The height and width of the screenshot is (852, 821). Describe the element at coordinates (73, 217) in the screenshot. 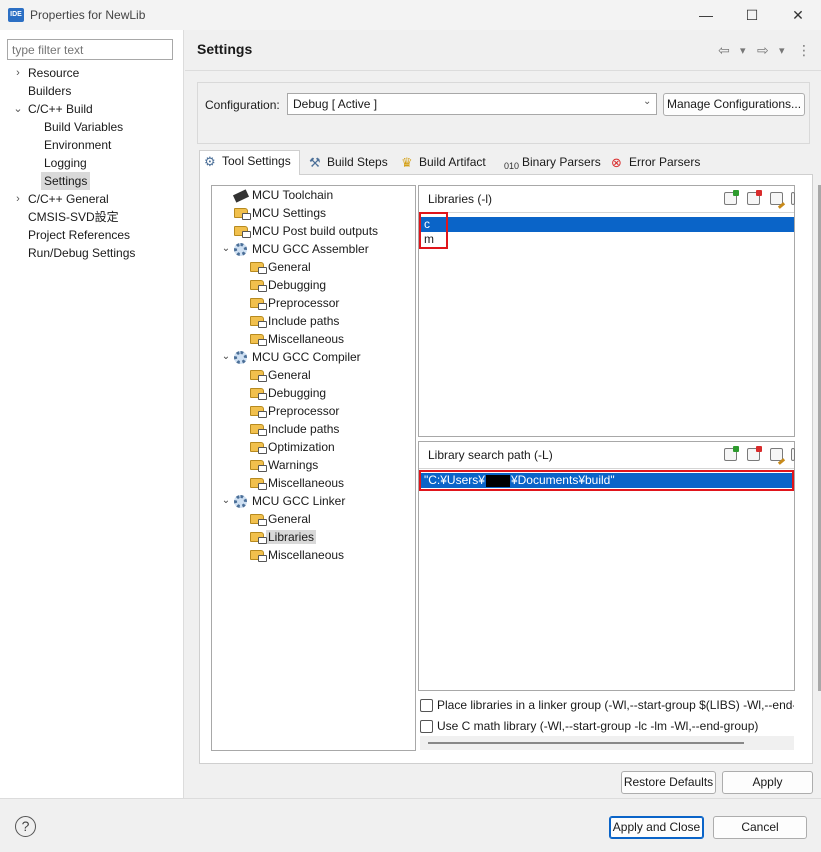

I see `nav-item-cmsis-svd: CMSIS-SVD設定` at that location.